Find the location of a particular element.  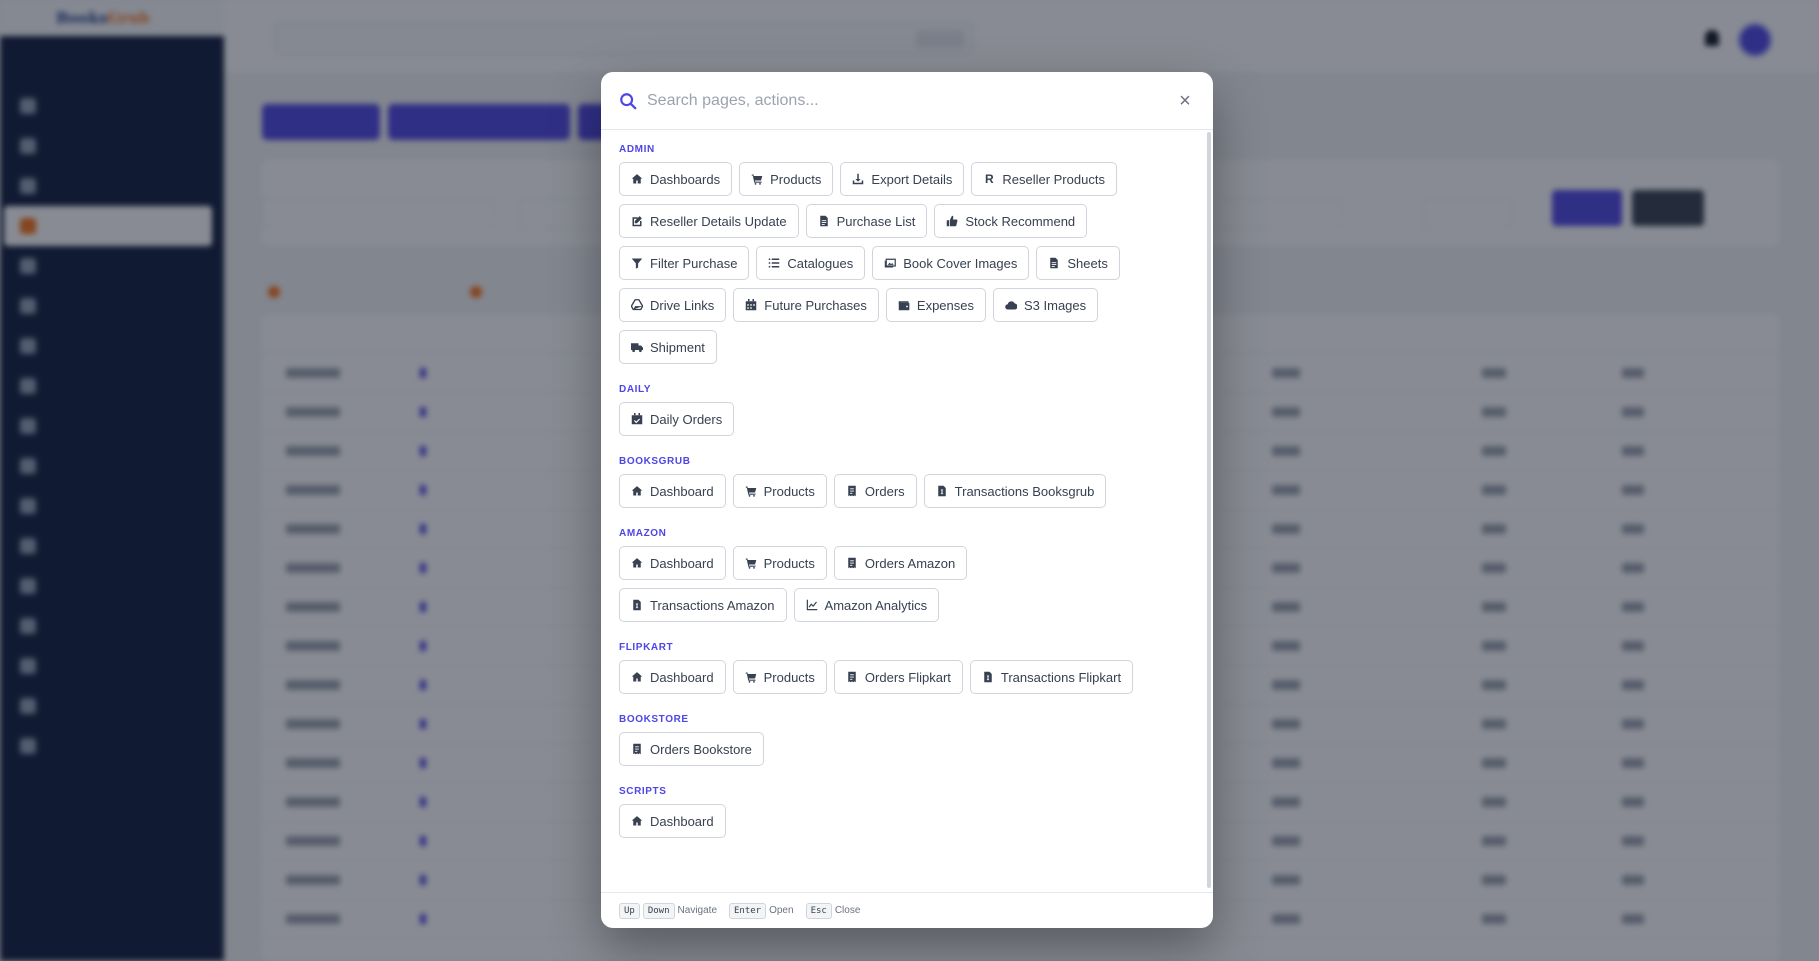

command-item-label: Reseller Products is located at coordinates (1053, 179).